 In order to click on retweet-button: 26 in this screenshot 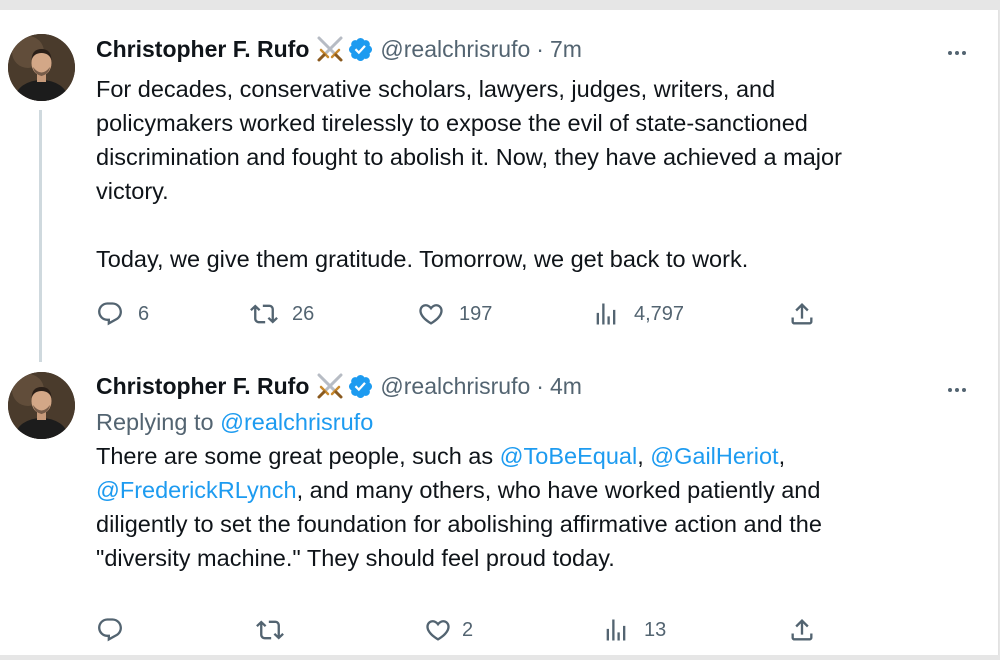, I will do `click(282, 314)`.